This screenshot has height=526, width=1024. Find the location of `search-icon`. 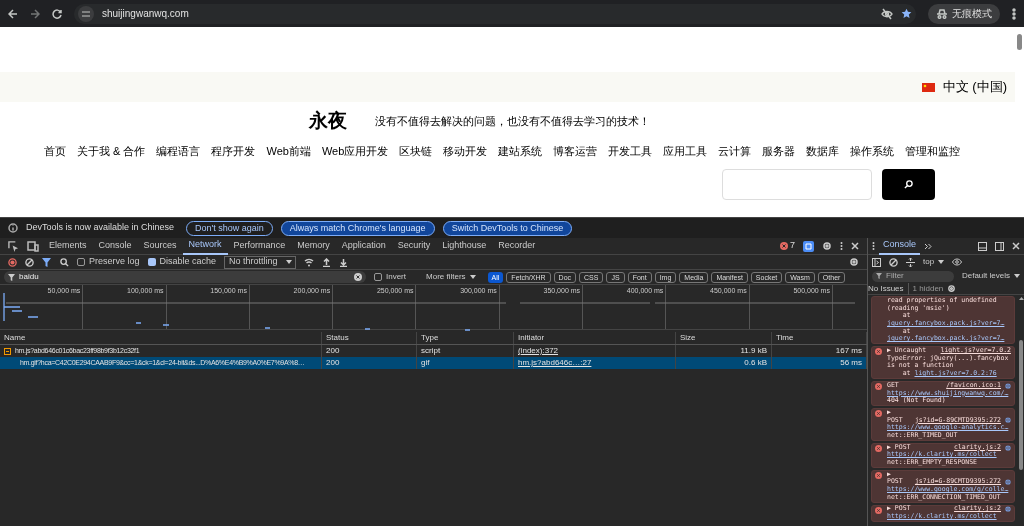

search-icon is located at coordinates (64, 262).